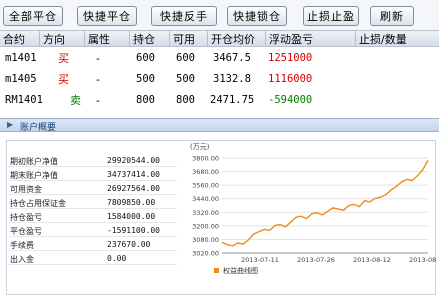 Image resolution: width=439 pixels, height=300 pixels. I want to click on account-item: 可用资金 26927564.00, so click(93, 189).